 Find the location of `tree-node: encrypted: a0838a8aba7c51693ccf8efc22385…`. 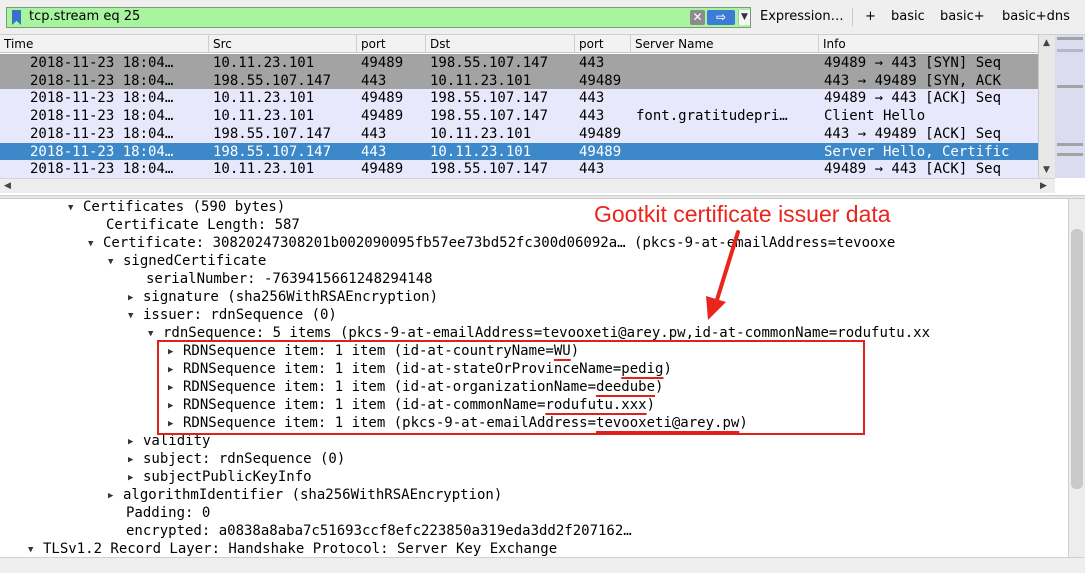

tree-node: encrypted: a0838a8aba7c51693ccf8efc22385… is located at coordinates (379, 531).